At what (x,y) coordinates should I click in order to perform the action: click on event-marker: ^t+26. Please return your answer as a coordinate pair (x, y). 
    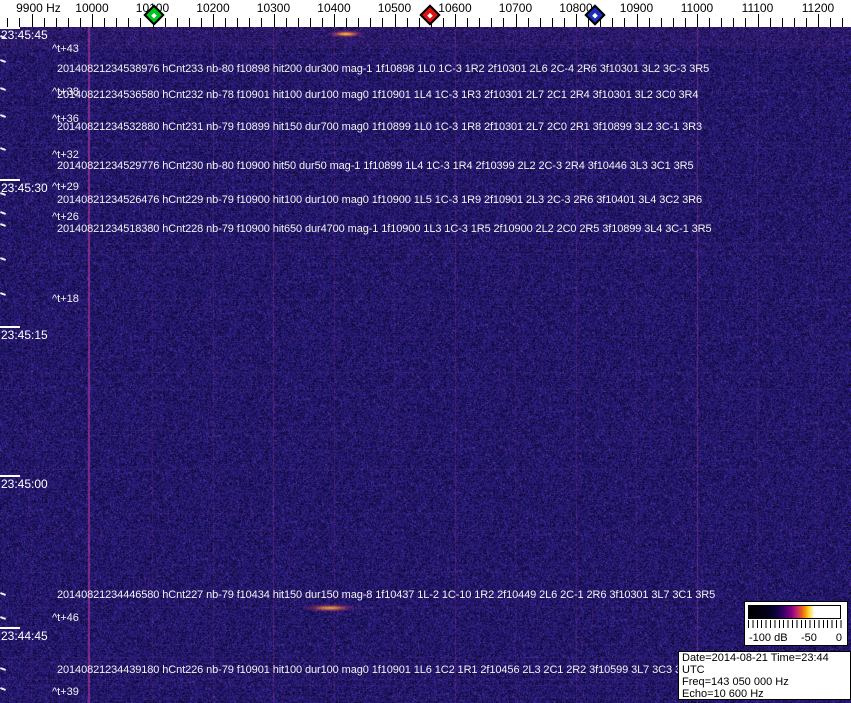
    Looking at the image, I should click on (65, 217).